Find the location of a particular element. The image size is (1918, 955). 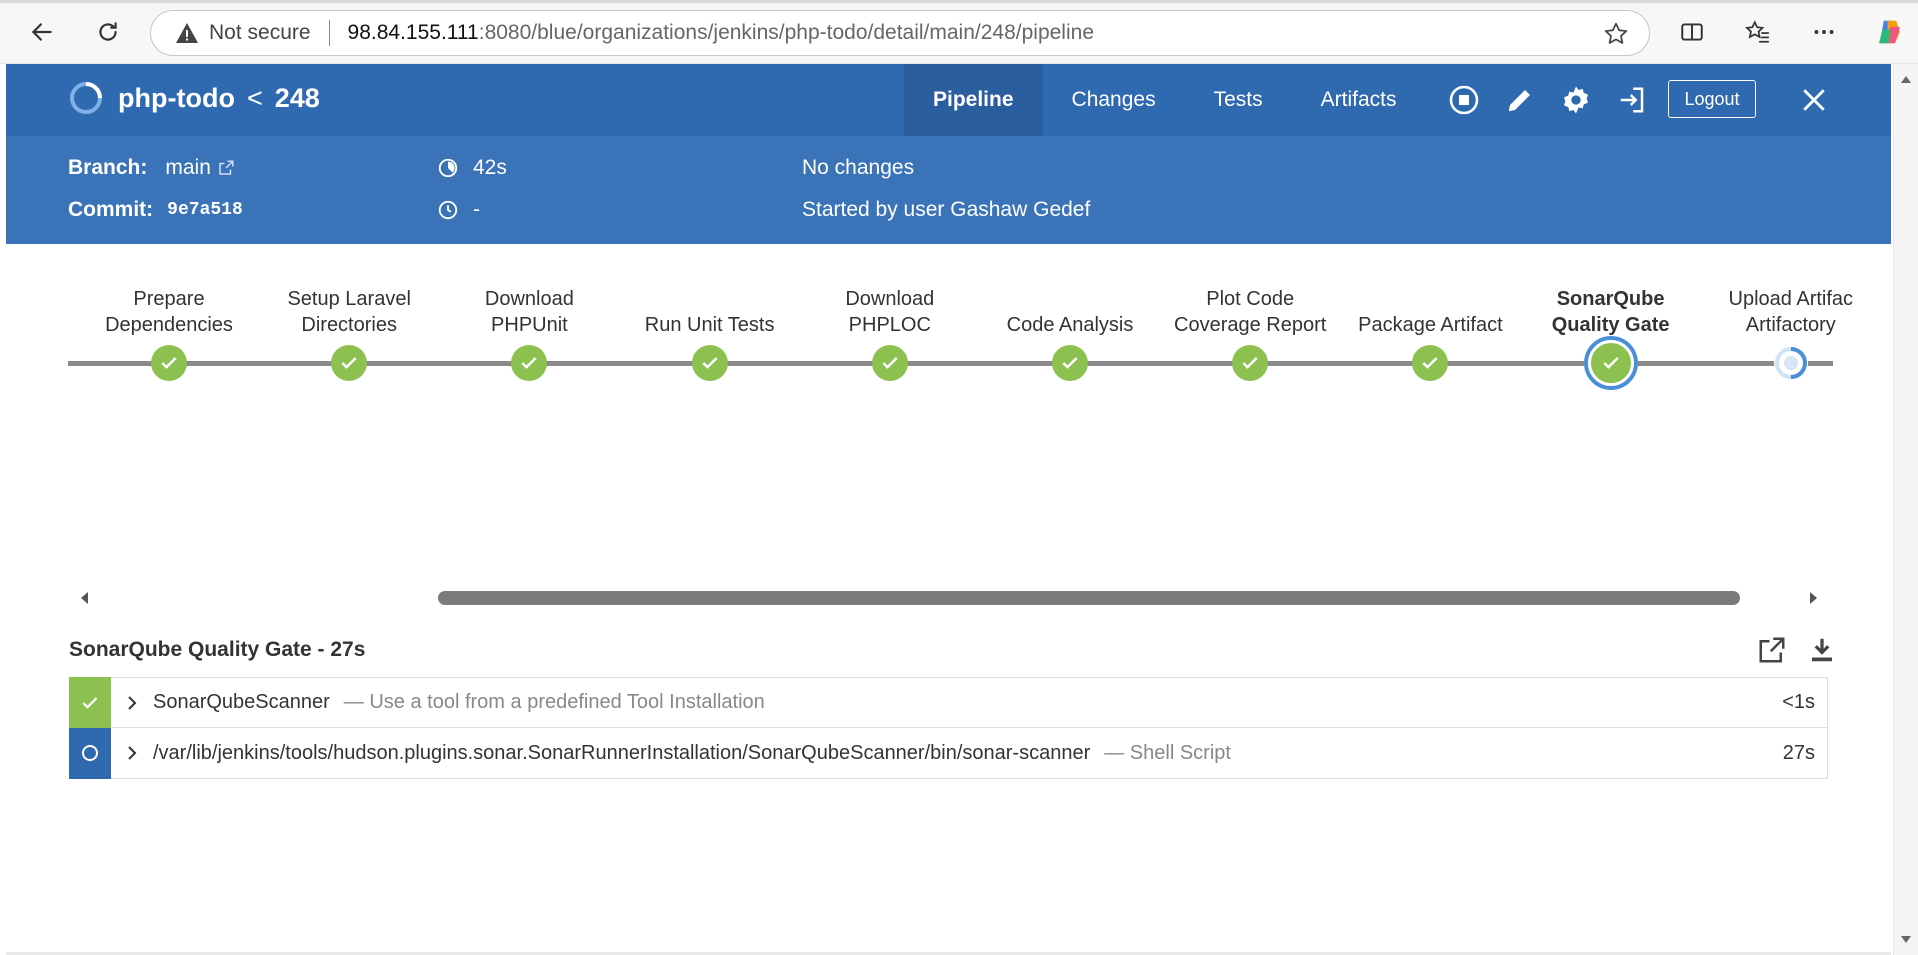

clock-icon is located at coordinates (448, 210).